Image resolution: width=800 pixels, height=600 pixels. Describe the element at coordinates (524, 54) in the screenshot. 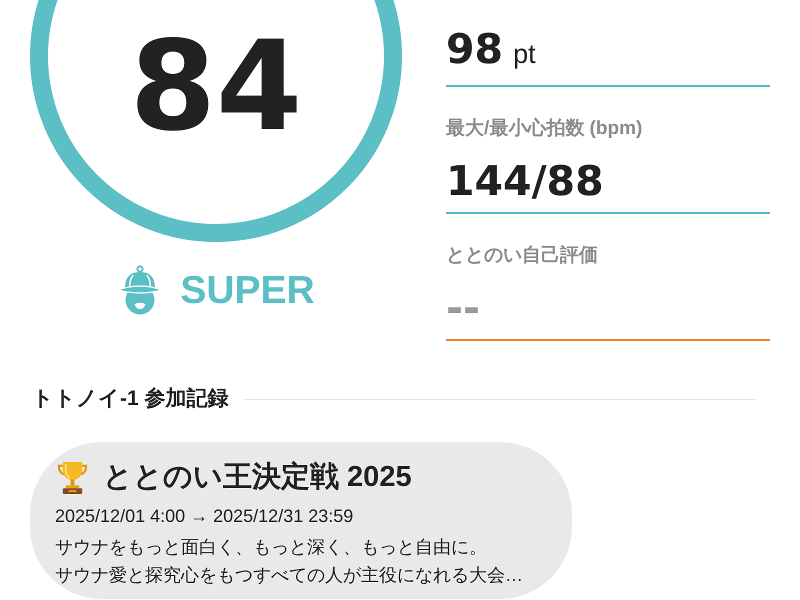

I see `stat-unit: pt` at that location.